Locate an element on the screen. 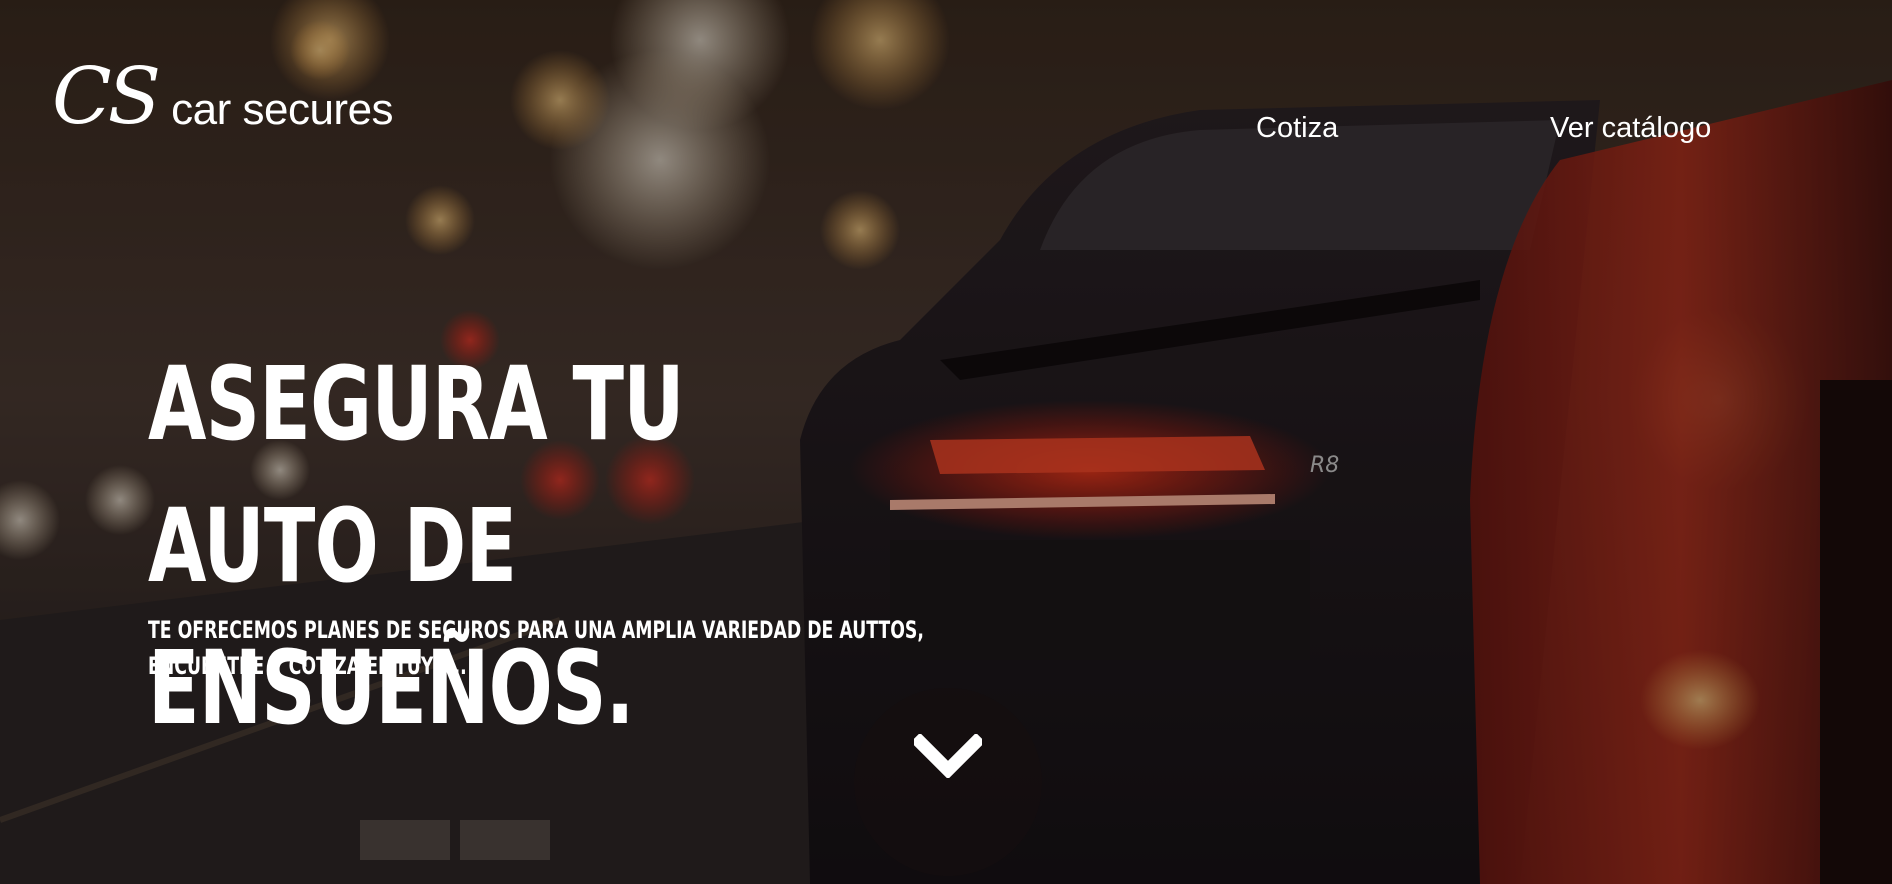 The image size is (1892, 884). nav-link-cotiza: Cotiza is located at coordinates (1297, 128).